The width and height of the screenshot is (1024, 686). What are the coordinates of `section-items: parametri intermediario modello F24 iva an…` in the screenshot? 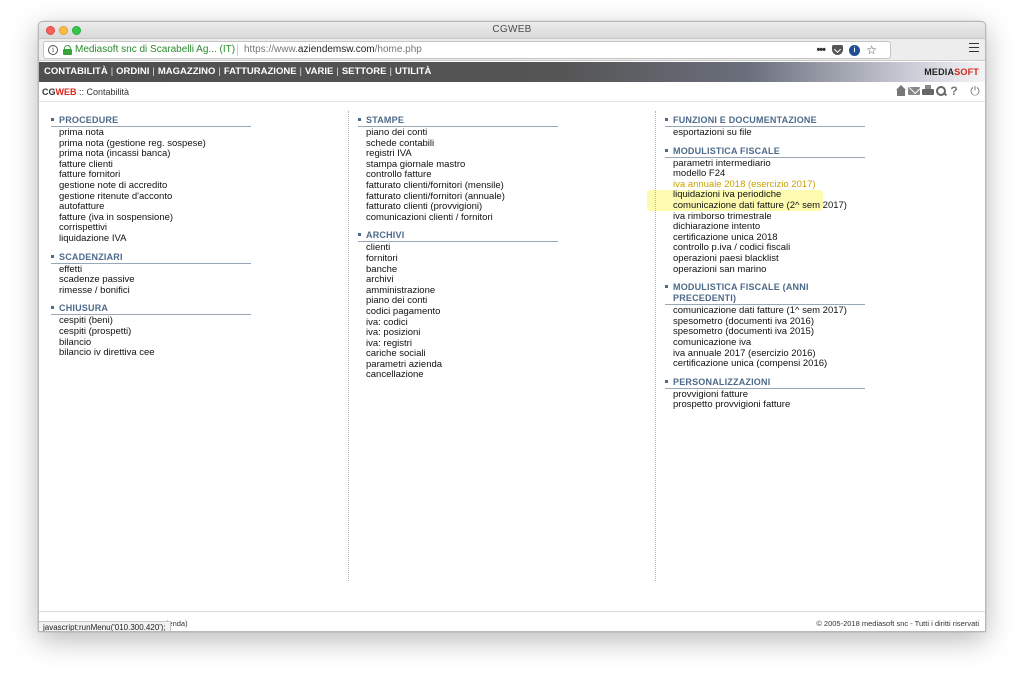 It's located at (780, 217).